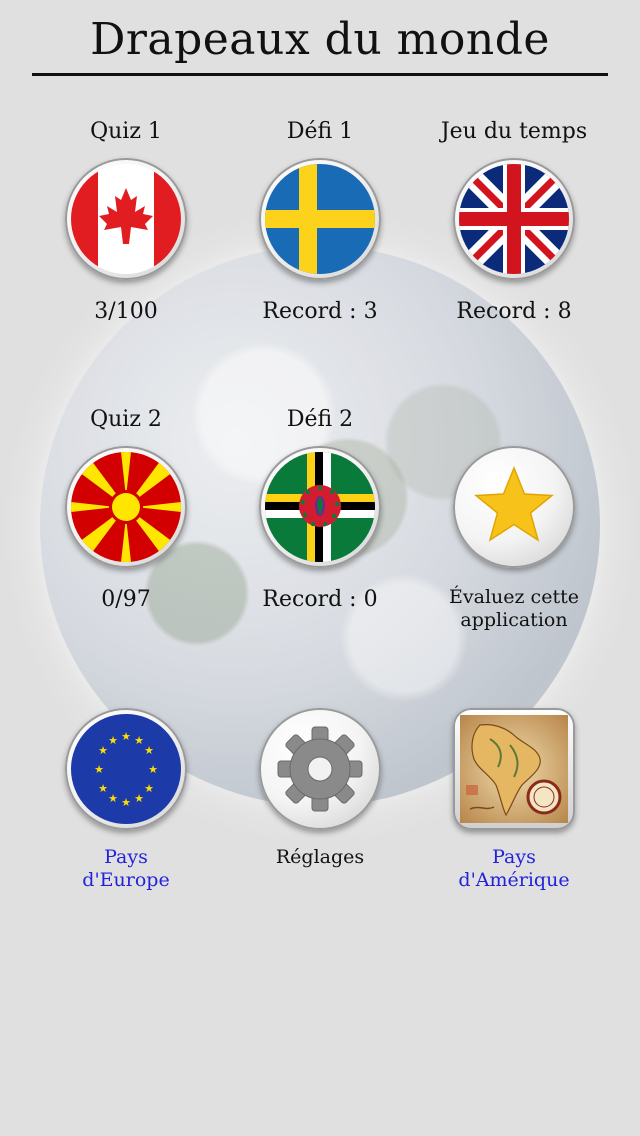 This screenshot has height=1136, width=640. I want to click on tile-quiz-2: Quiz 2 0/97, so click(126, 512).